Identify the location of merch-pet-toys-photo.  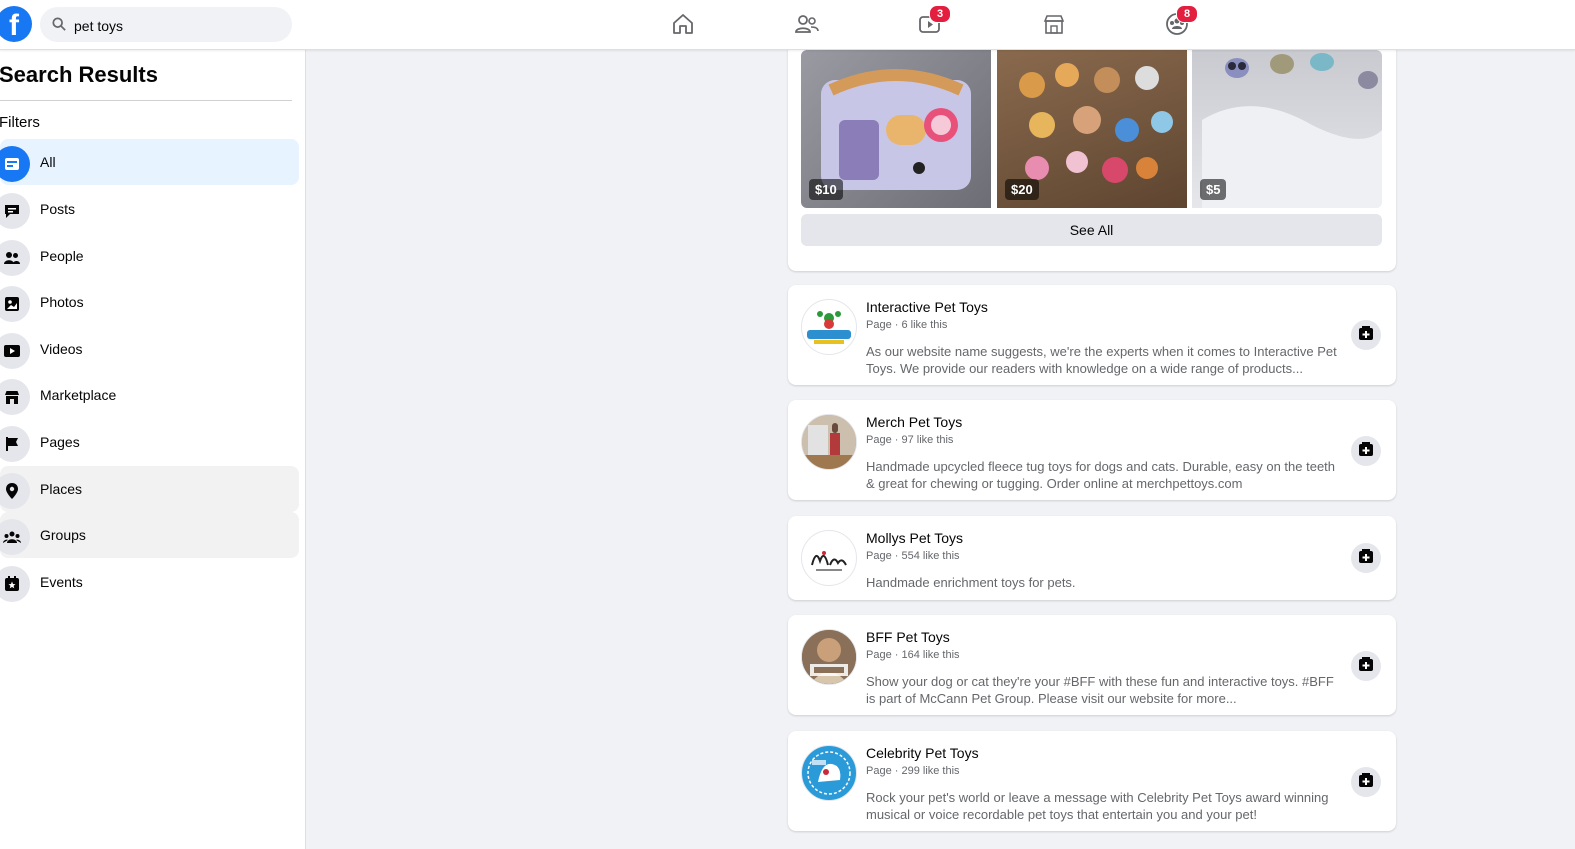
(829, 442).